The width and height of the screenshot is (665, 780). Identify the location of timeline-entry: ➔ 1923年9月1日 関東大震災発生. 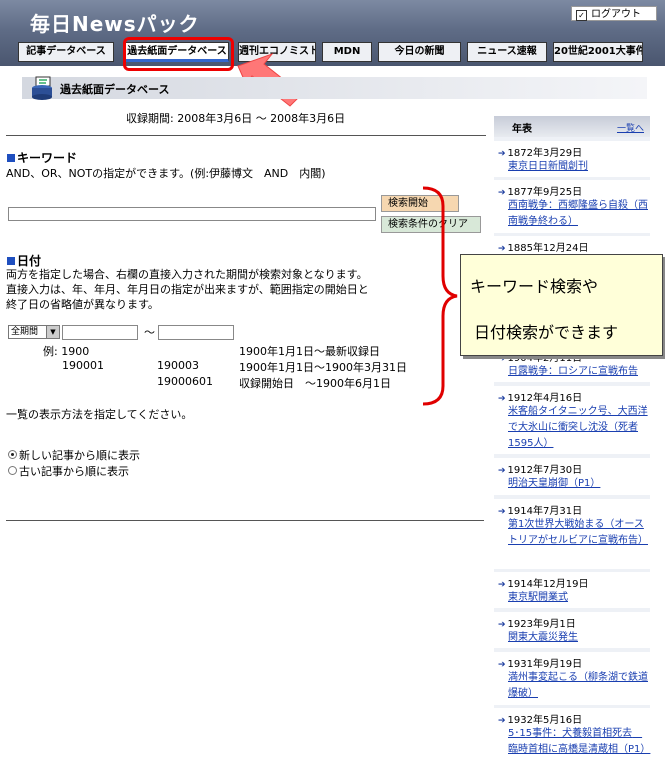
(572, 630).